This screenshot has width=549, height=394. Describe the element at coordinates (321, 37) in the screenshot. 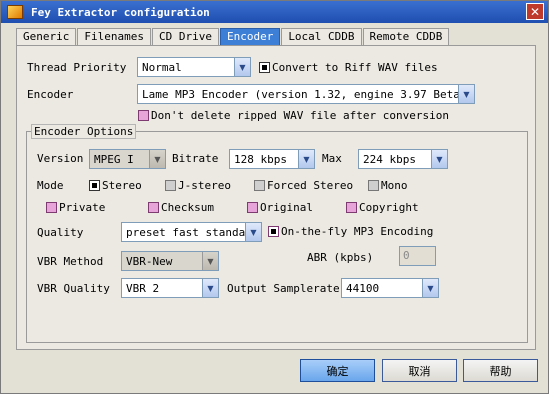

I see `tab-local-cddb: Local CDDB` at that location.